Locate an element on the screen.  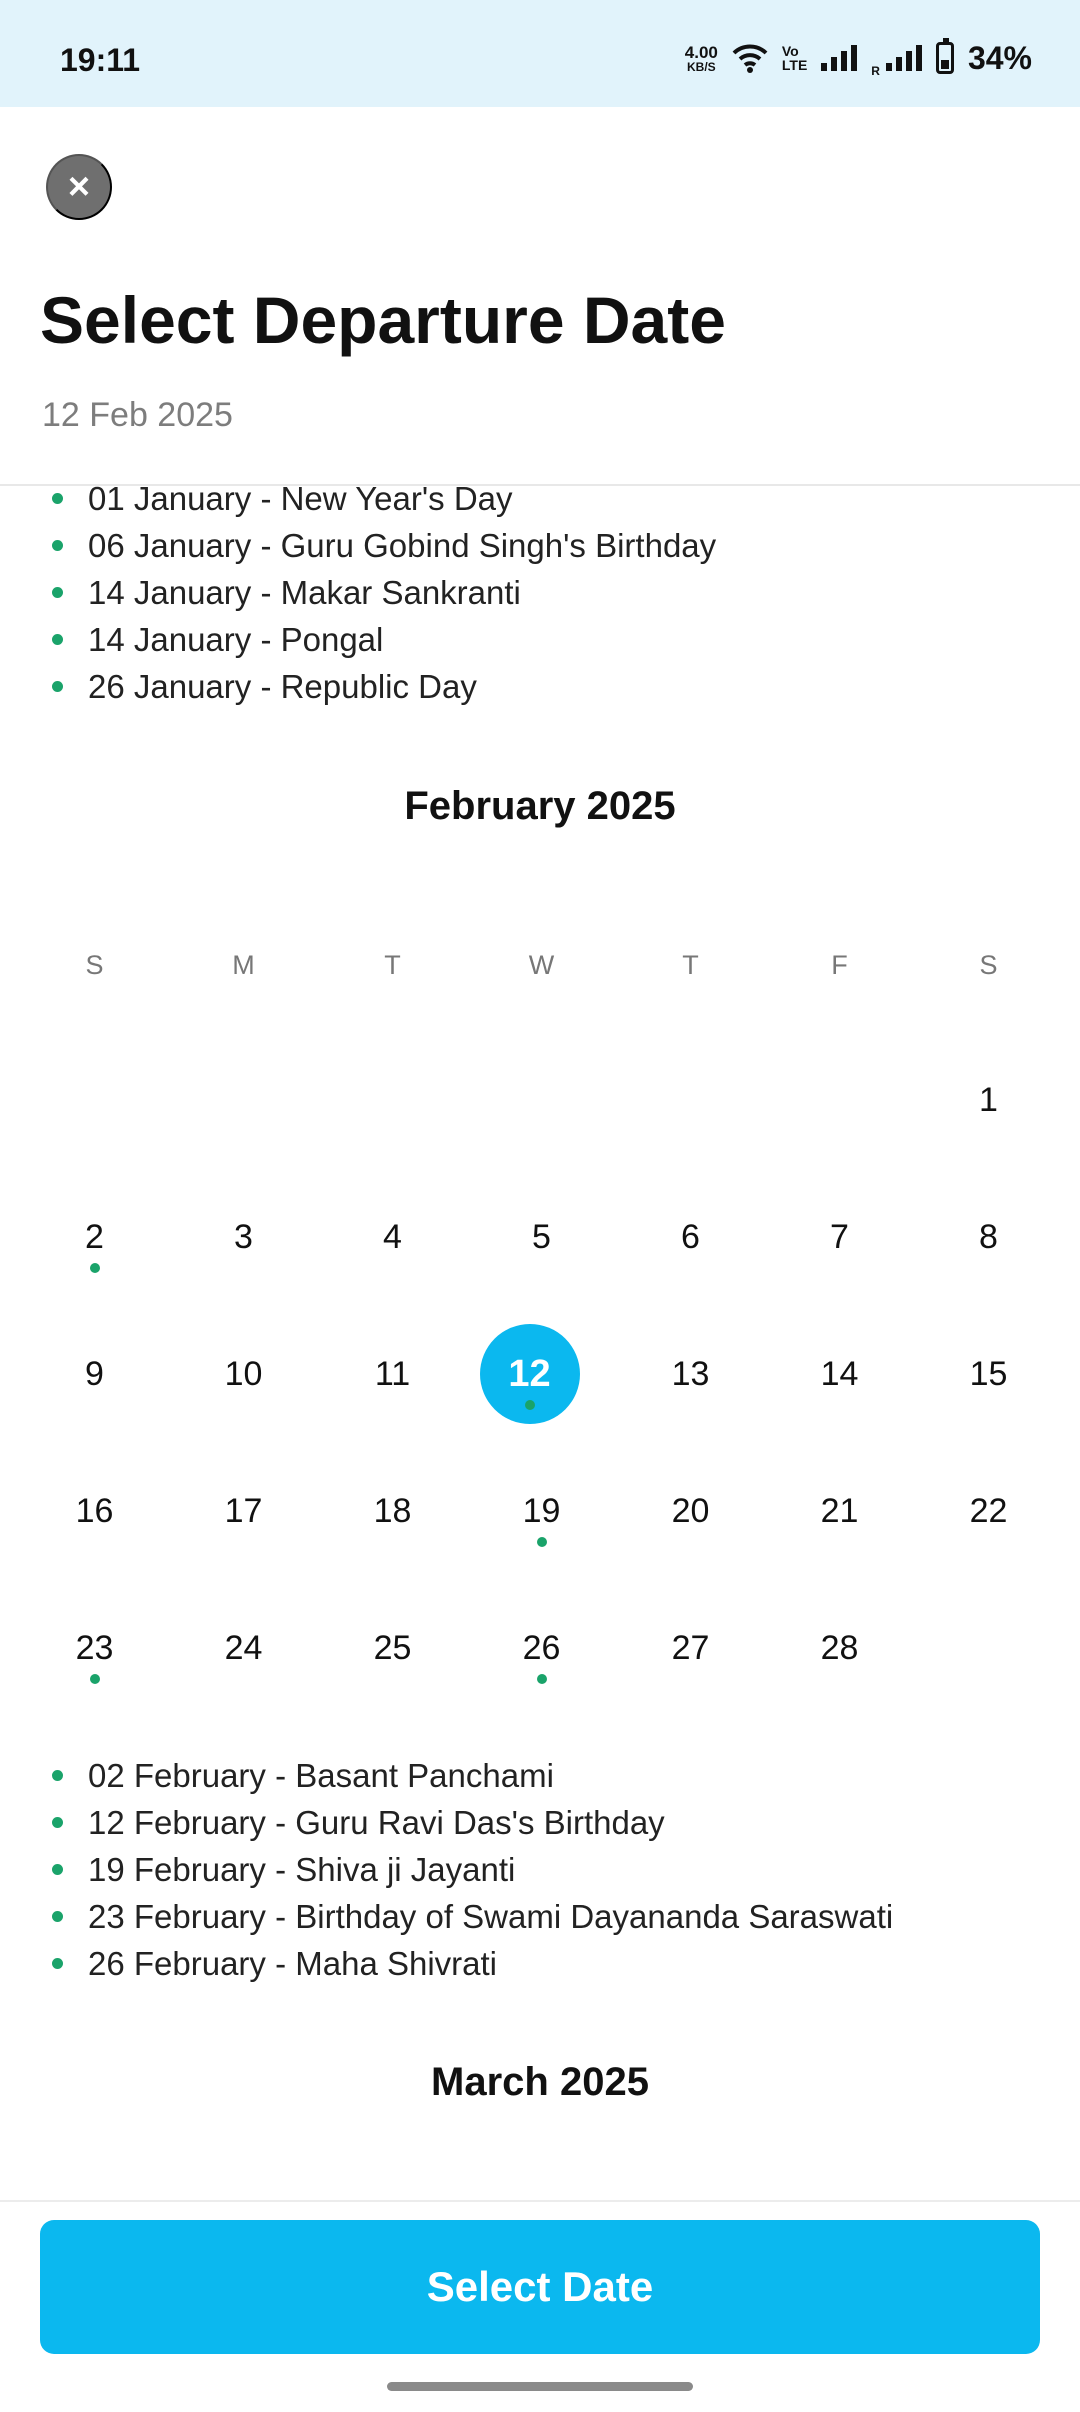
calendar-day-number: 3 is located at coordinates (243, 1236).